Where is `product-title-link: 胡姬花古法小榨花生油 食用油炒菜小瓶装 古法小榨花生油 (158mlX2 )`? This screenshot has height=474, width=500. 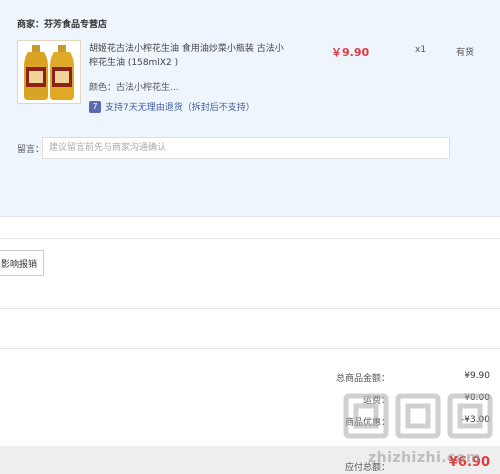
product-title-link: 胡姬花古法小榨花生油 食用油炒菜小瓶装 古法小榨花生油 (158mlX2 ) is located at coordinates (189, 56).